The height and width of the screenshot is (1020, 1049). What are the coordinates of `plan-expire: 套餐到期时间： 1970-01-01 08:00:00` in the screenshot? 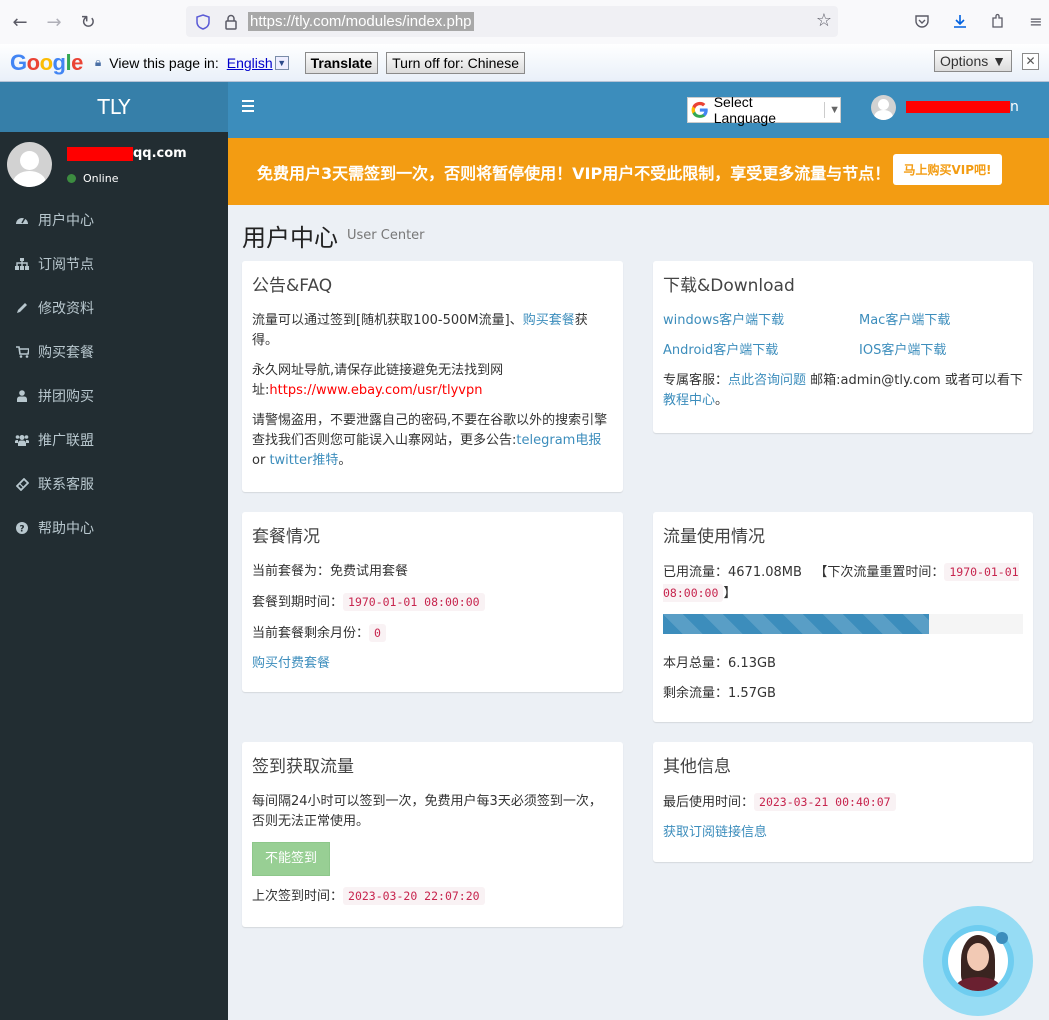 It's located at (432, 602).